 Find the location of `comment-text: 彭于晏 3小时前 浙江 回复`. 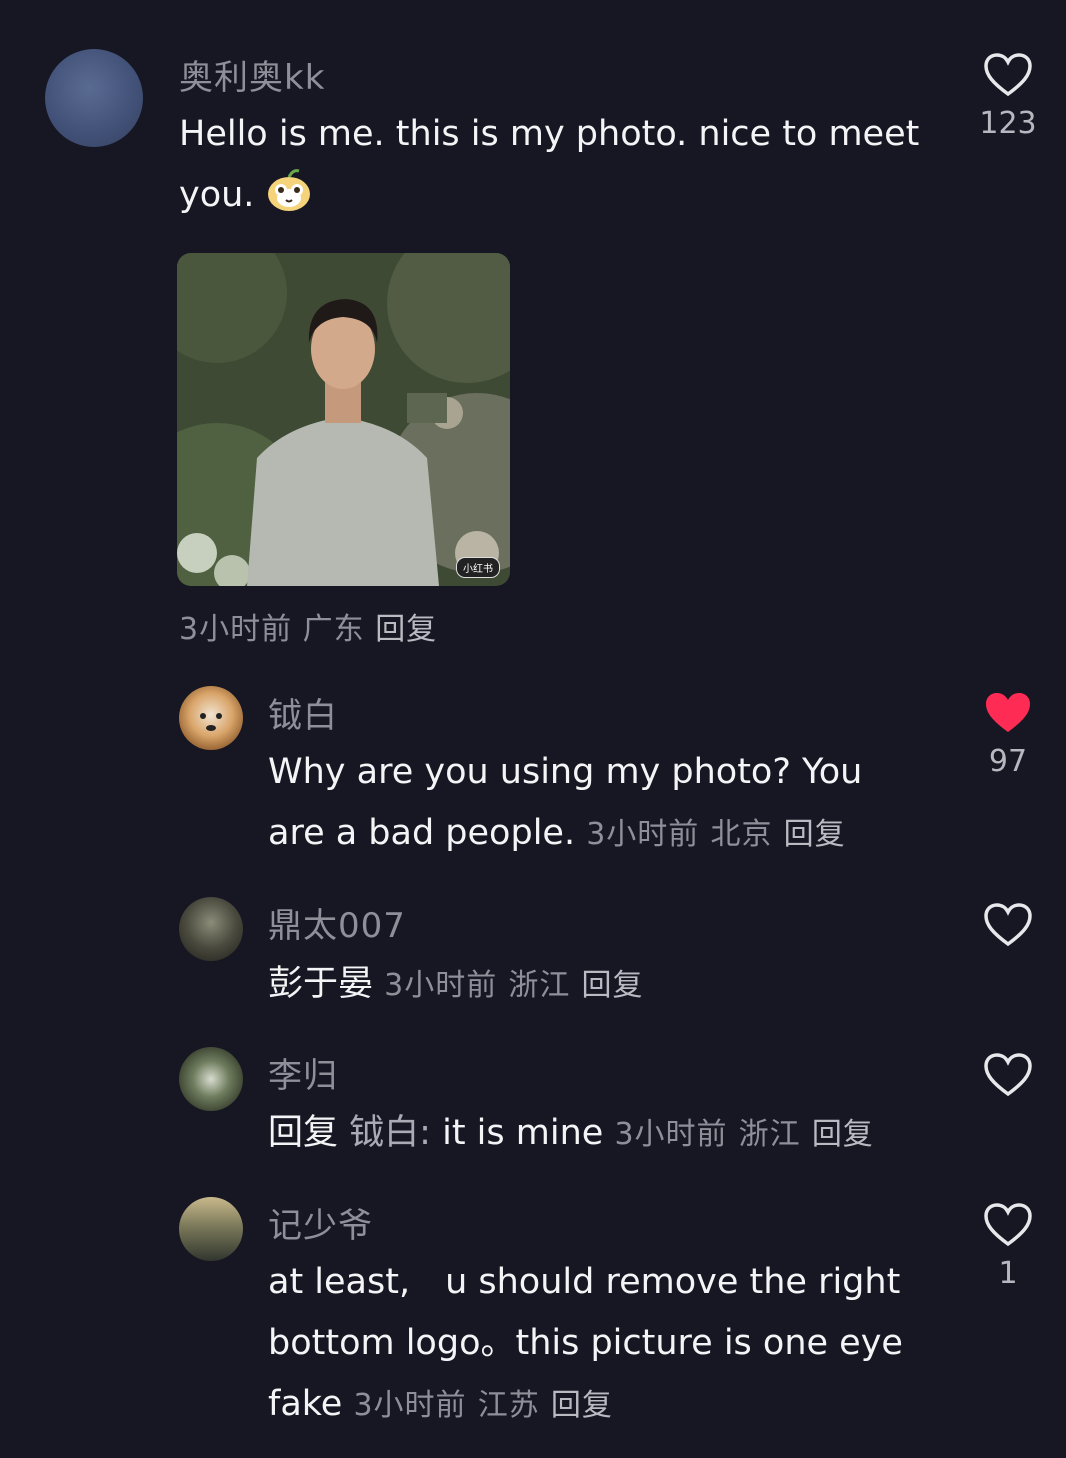

comment-text: 彭于晏 3小时前 浙江 回复 is located at coordinates (456, 984).